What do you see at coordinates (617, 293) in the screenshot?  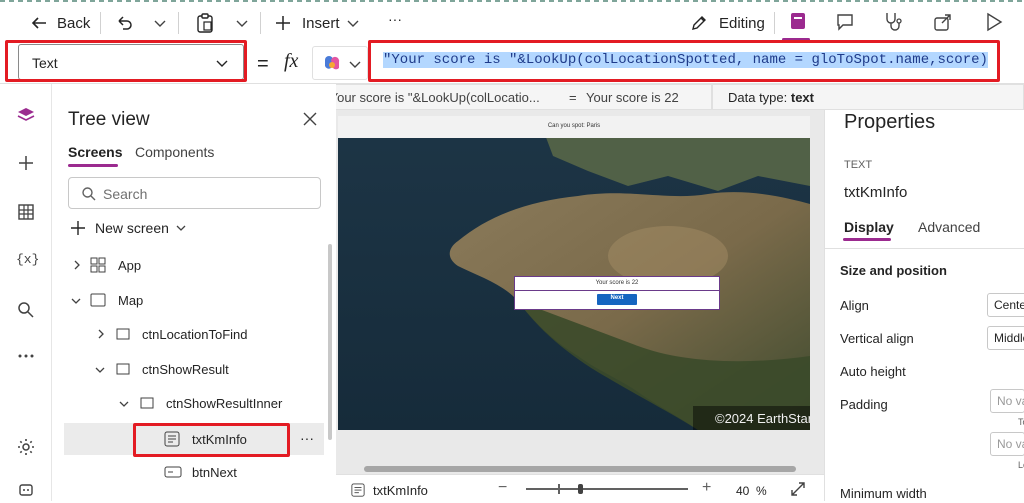 I see `result-container: Your score is 22 Next` at bounding box center [617, 293].